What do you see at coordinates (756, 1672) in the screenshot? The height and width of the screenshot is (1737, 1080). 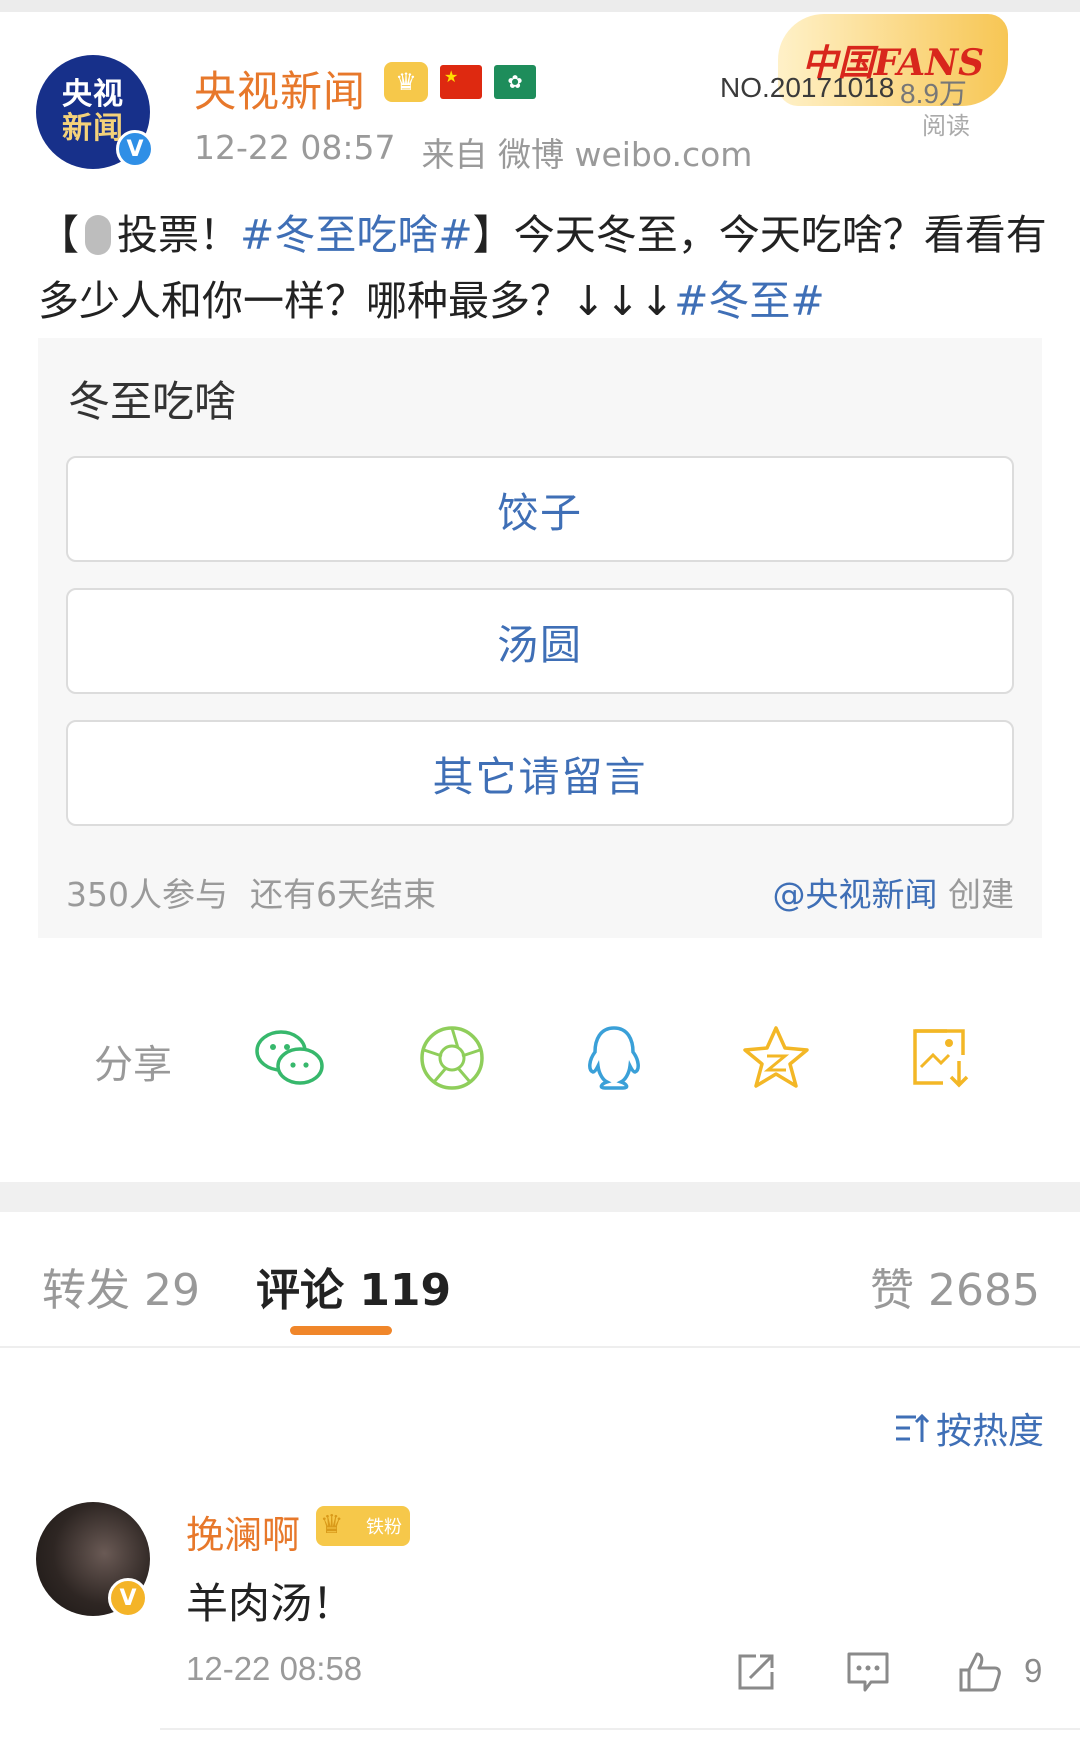 I see `share-comment-icon` at bounding box center [756, 1672].